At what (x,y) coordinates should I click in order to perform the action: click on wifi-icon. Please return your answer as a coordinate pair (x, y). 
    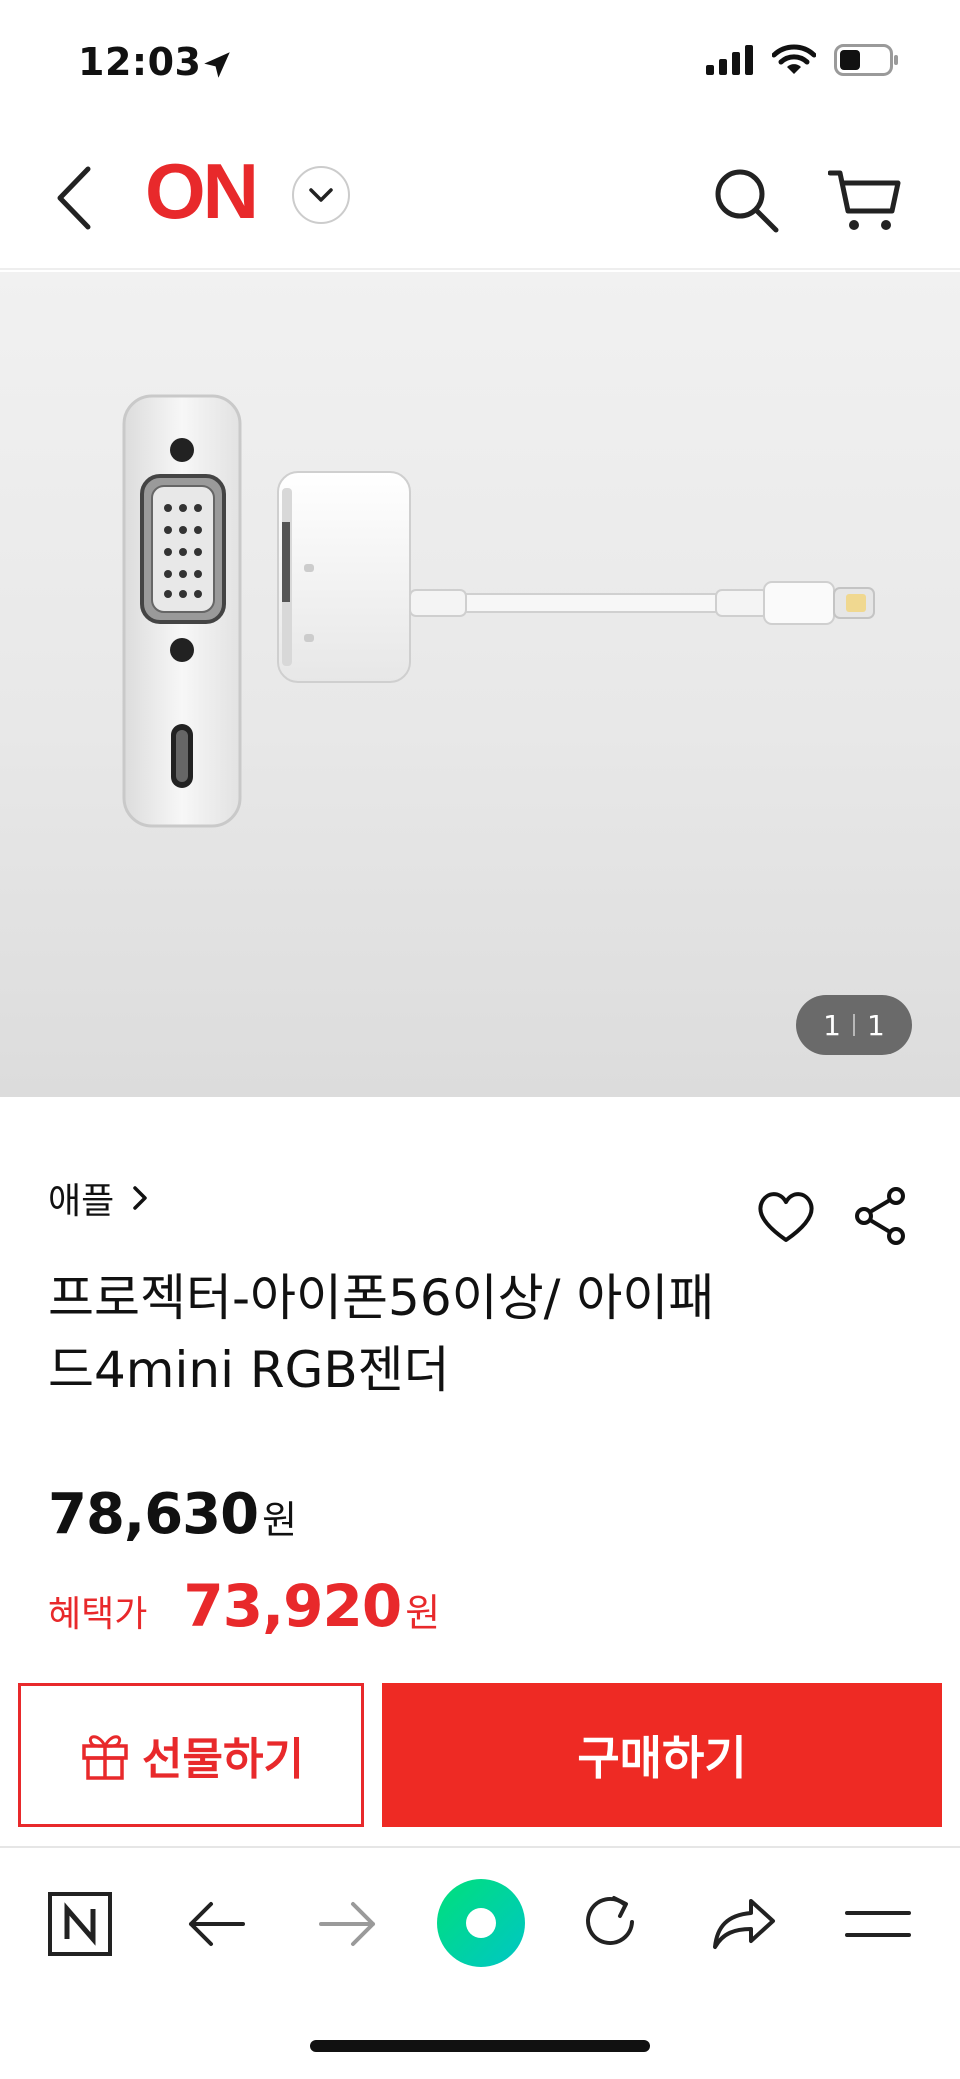
    Looking at the image, I should click on (794, 59).